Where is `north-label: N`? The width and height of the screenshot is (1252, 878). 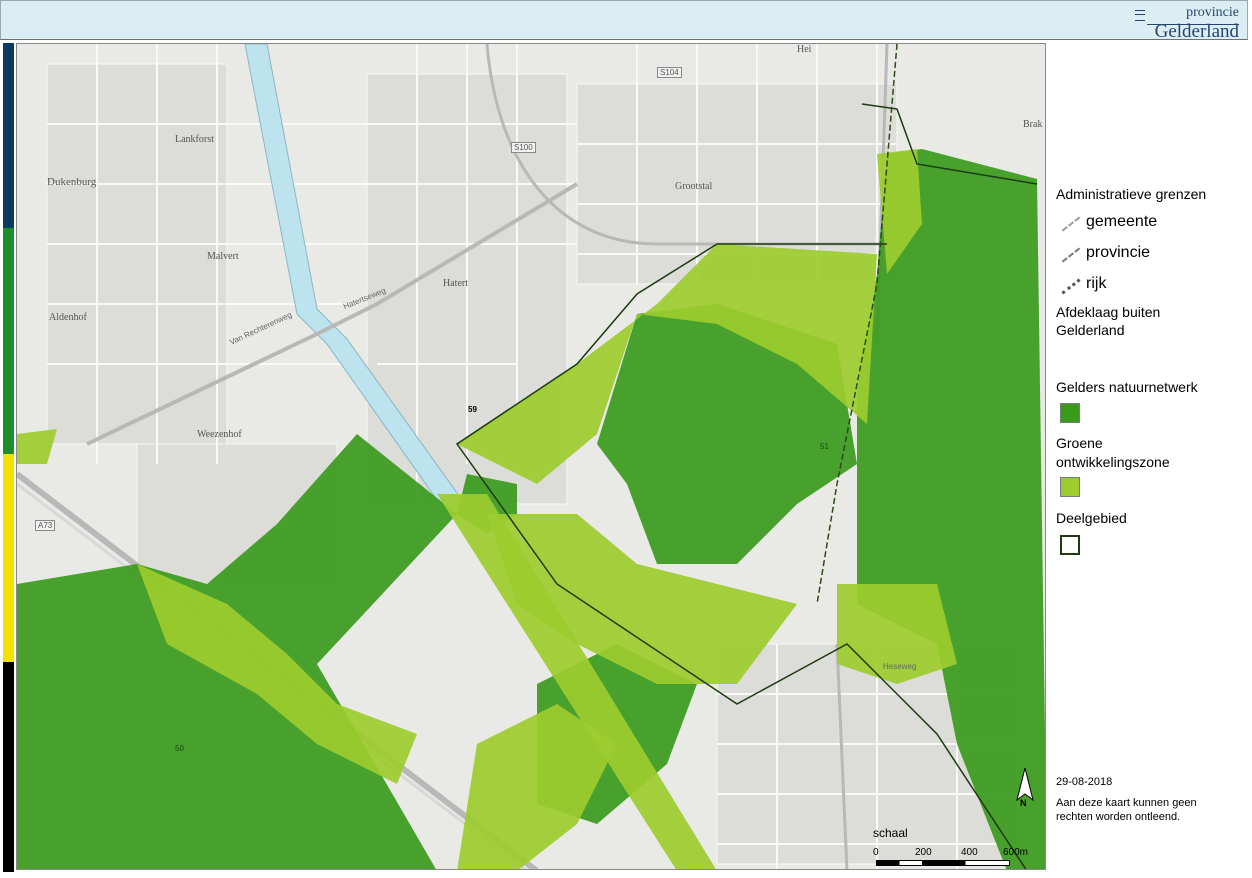 north-label: N is located at coordinates (1023, 803).